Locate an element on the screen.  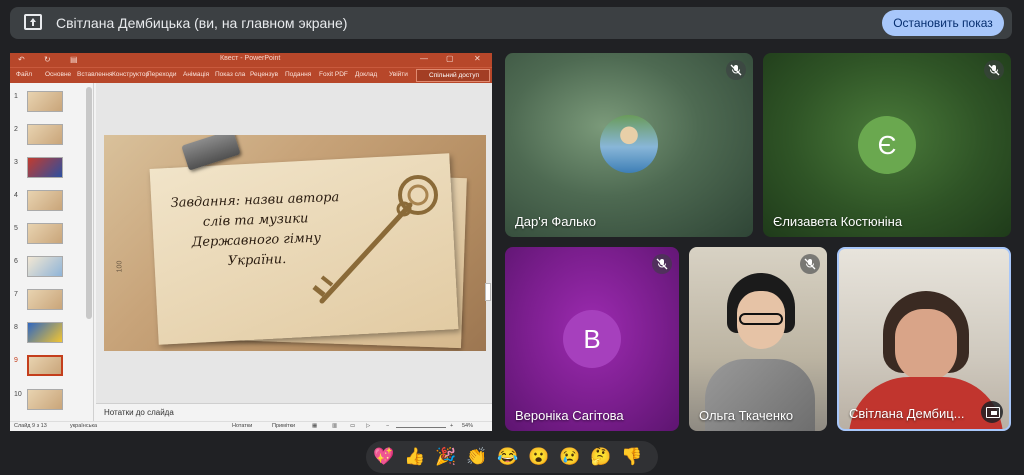
ribbon-tab-home: Основне is located at coordinates (58, 74).